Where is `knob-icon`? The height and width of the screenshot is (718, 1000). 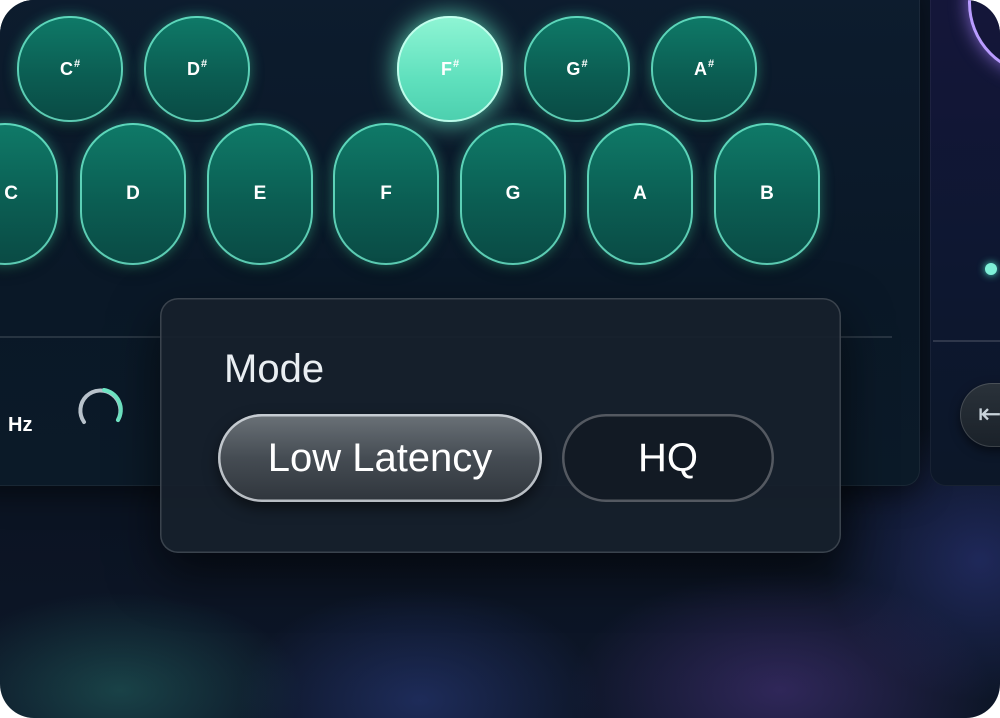
knob-icon is located at coordinates (100, 408).